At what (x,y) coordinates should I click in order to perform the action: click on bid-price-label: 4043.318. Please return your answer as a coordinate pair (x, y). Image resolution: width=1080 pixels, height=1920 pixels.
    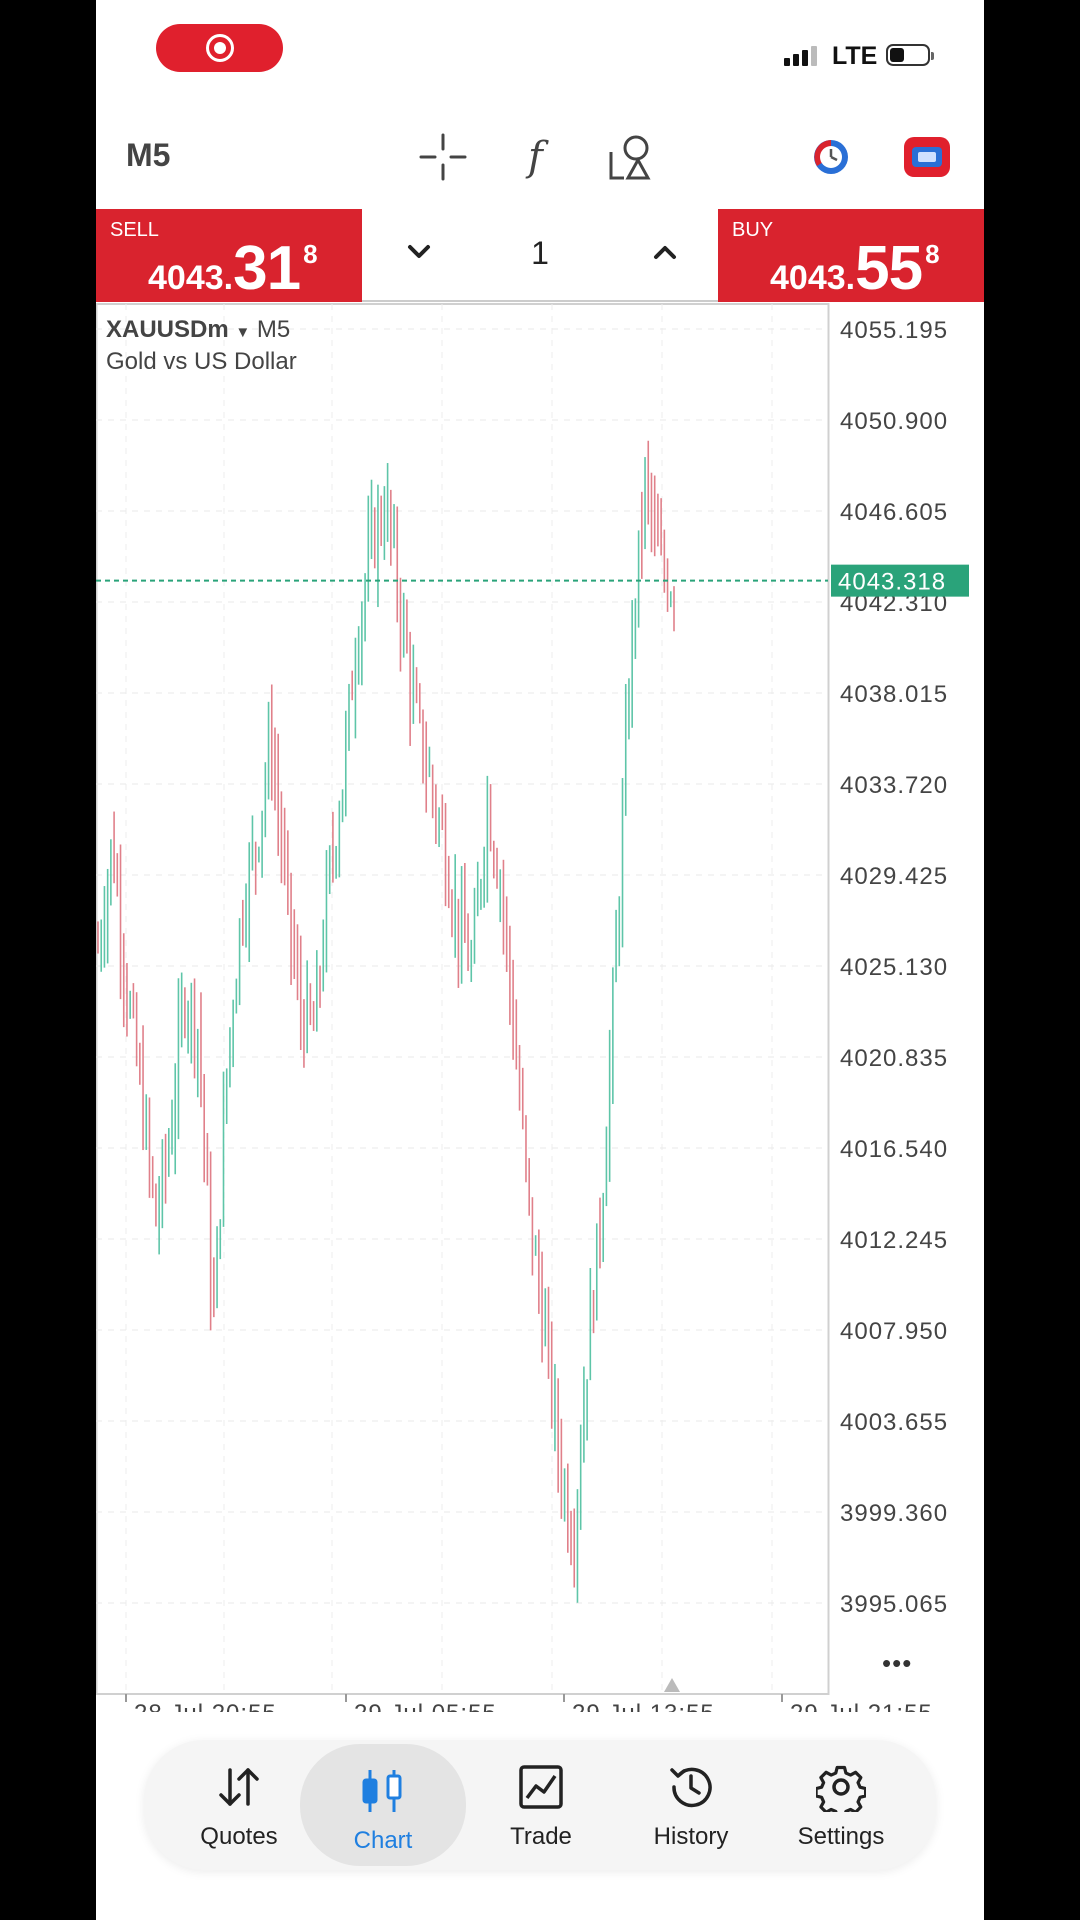
    Looking at the image, I should click on (892, 582).